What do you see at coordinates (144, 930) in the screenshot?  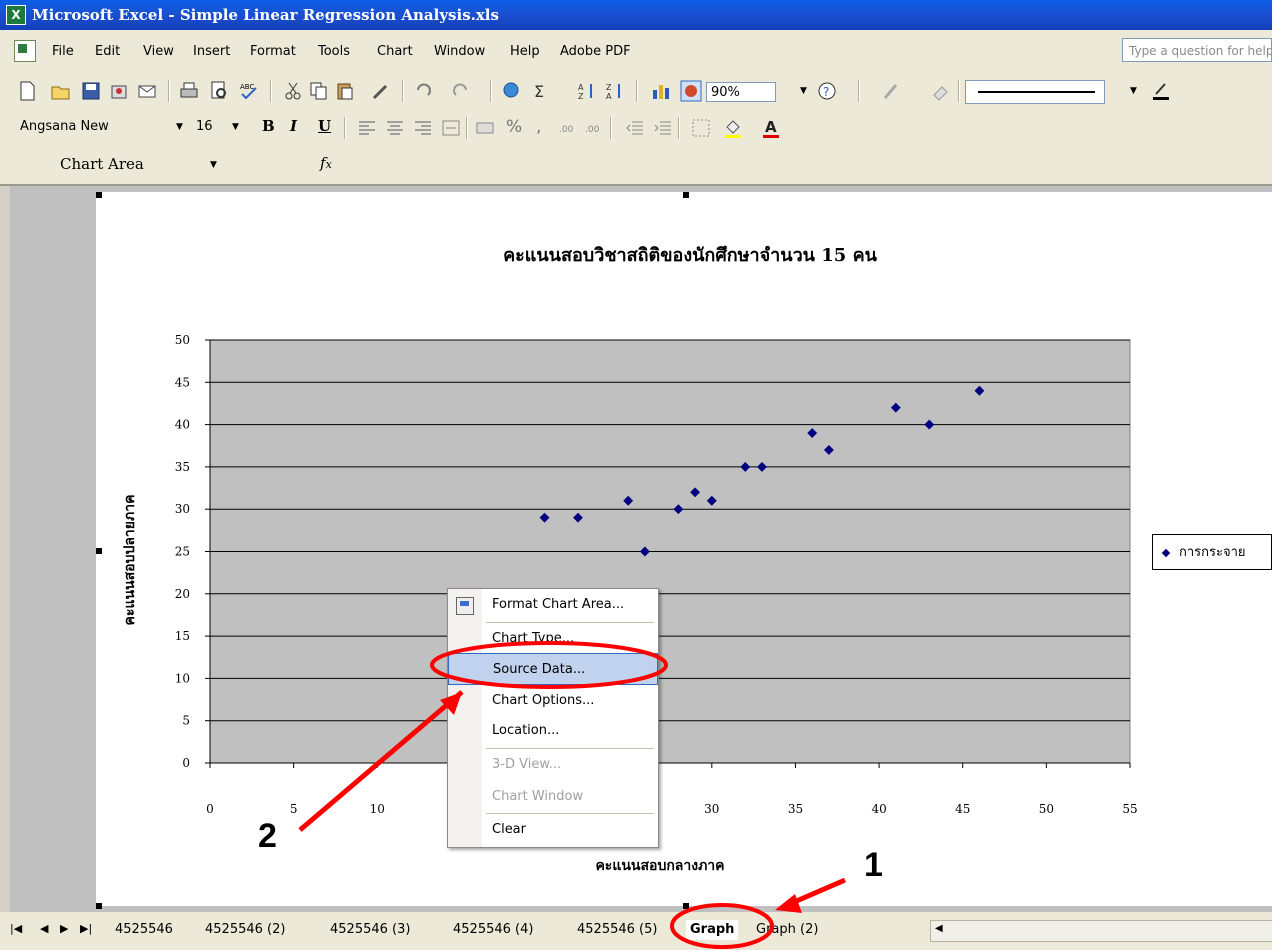 I see `sheet-tab: 4525546` at bounding box center [144, 930].